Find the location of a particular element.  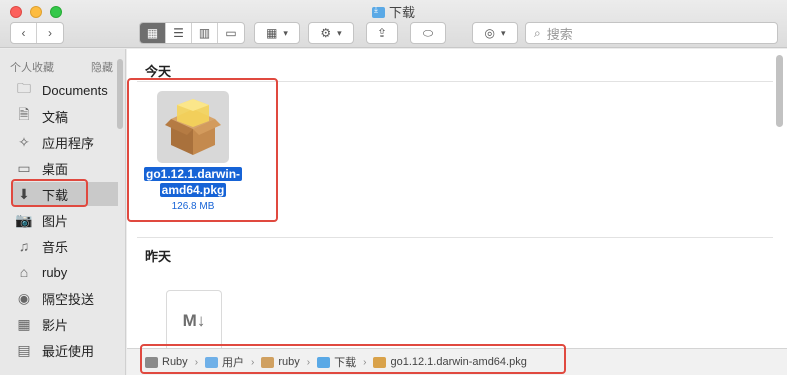

eye-icon: ◎ is located at coordinates (489, 33).